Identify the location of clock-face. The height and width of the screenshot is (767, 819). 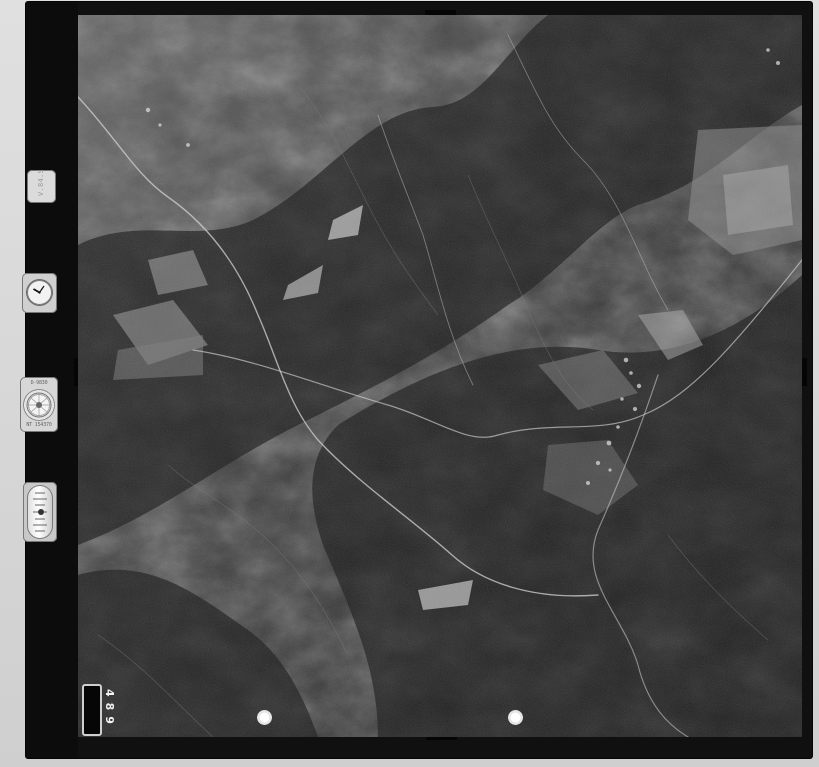
(39, 292).